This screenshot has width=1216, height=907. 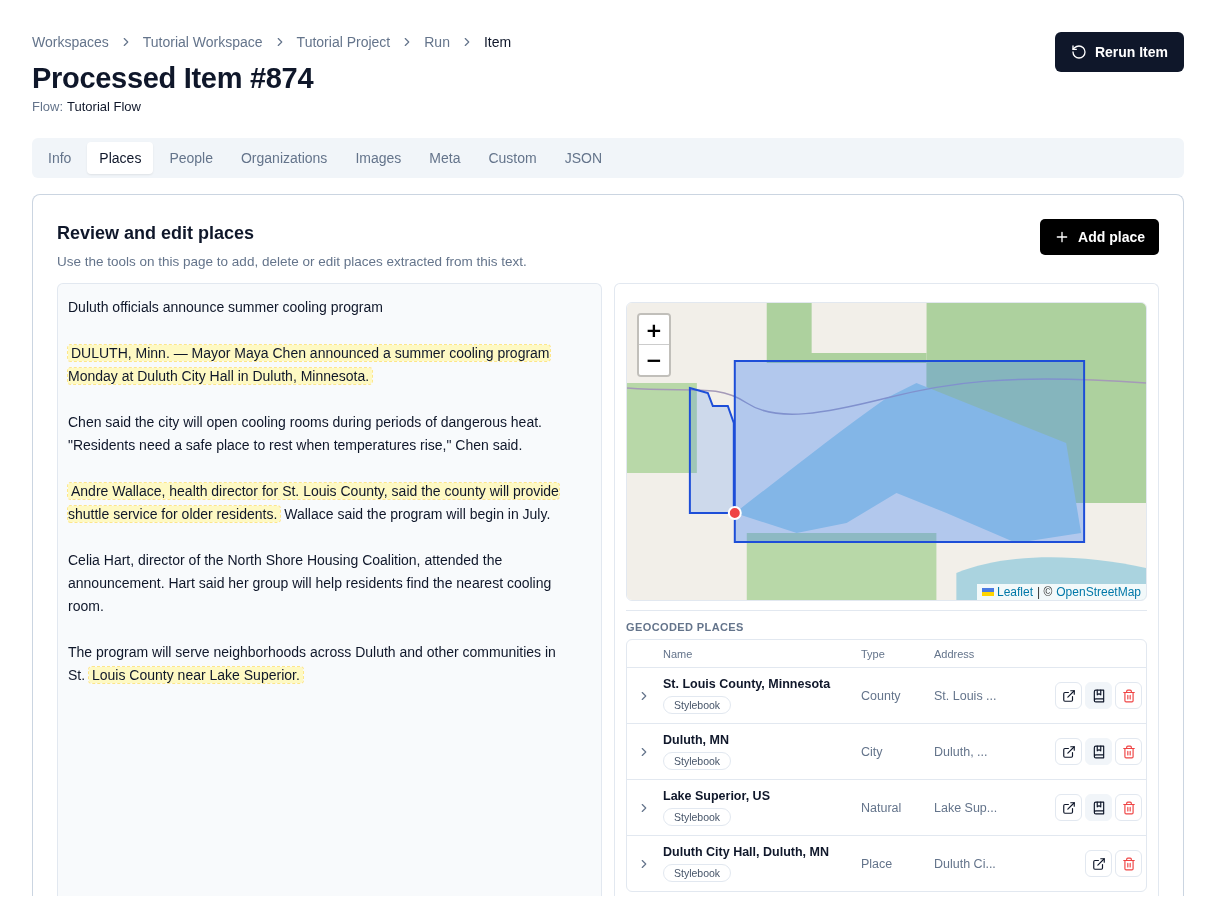 I want to click on place-type: City, so click(x=872, y=751).